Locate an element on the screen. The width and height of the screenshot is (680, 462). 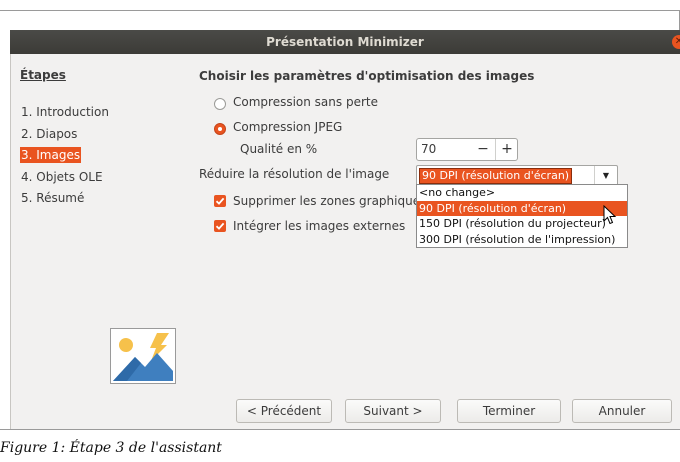
previous-button: < Précédent is located at coordinates (284, 411).